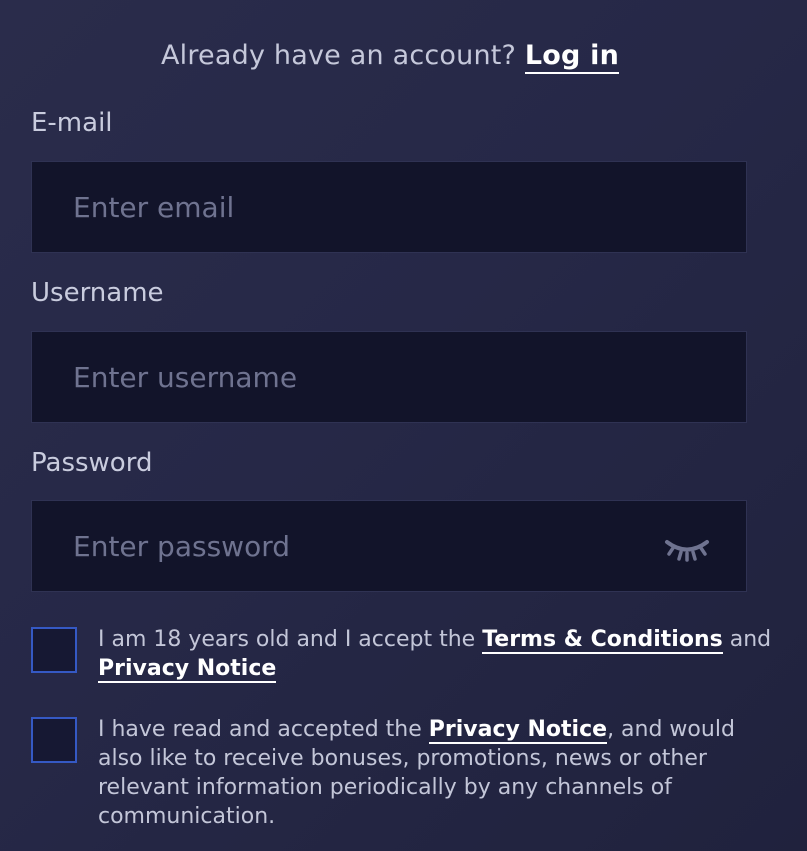 Image resolution: width=807 pixels, height=851 pixels. What do you see at coordinates (602, 640) in the screenshot?
I see `terms-conditions-link: Terms & Conditions` at bounding box center [602, 640].